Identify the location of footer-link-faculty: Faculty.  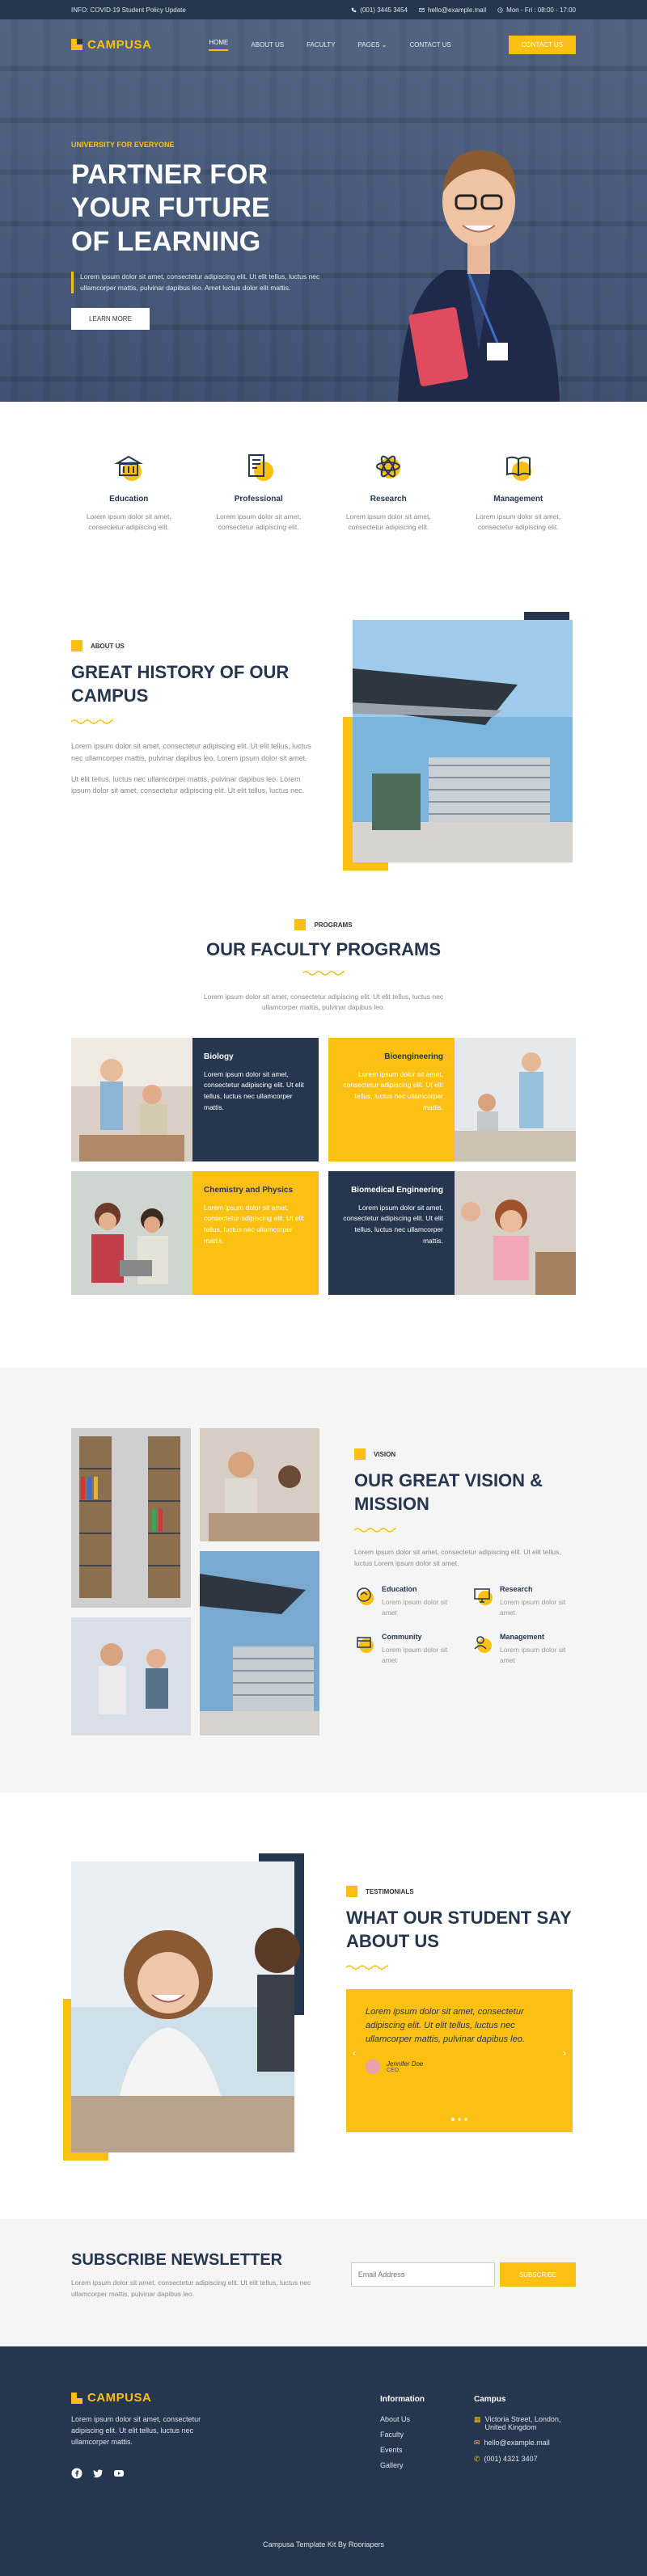
(402, 2435).